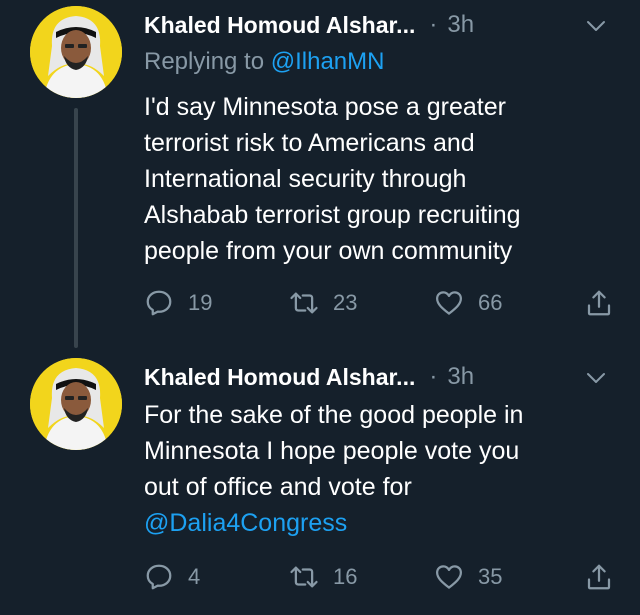  I want to click on replying-to: Replying to @IlhanMN, so click(264, 62).